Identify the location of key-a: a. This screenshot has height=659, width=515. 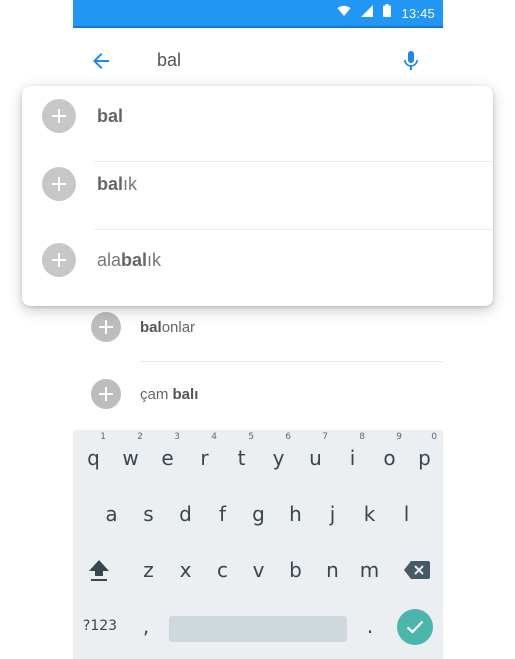
(111, 514).